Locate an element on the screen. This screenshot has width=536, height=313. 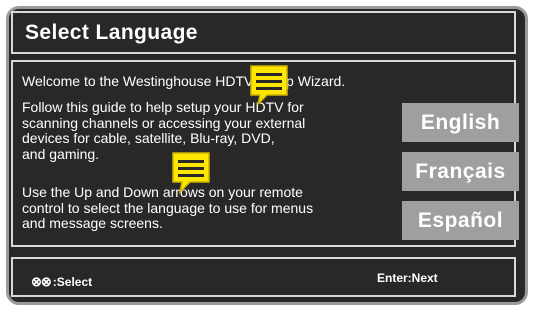
language-button-francais: Français is located at coordinates (460, 171).